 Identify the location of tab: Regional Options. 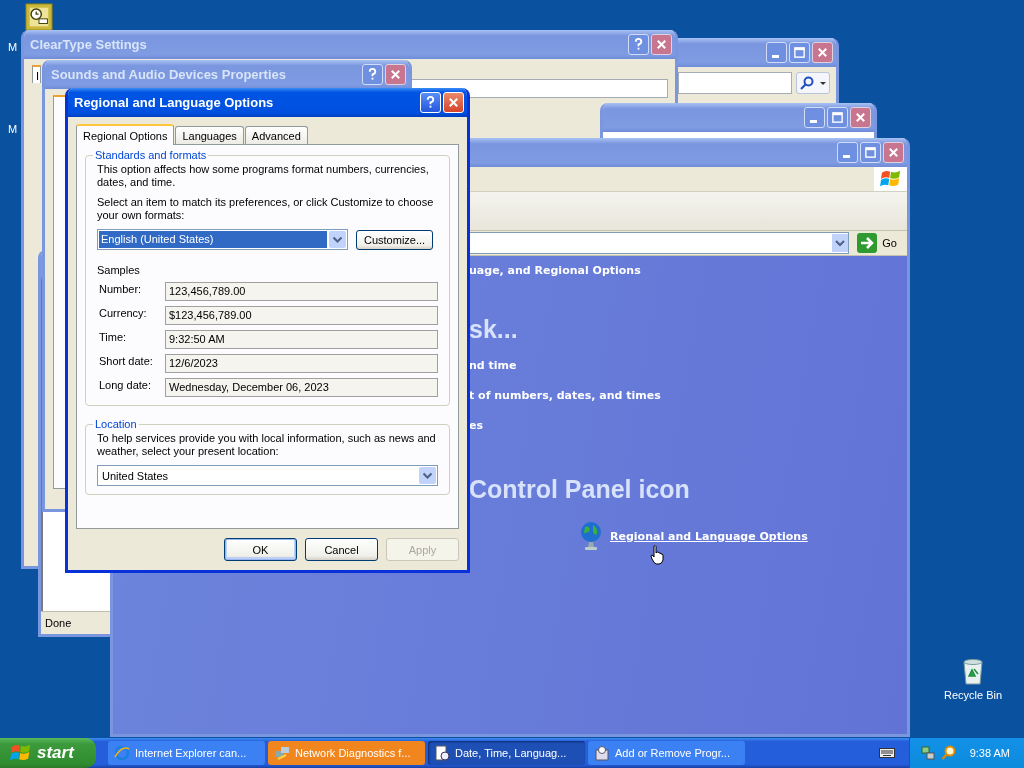
(125, 134).